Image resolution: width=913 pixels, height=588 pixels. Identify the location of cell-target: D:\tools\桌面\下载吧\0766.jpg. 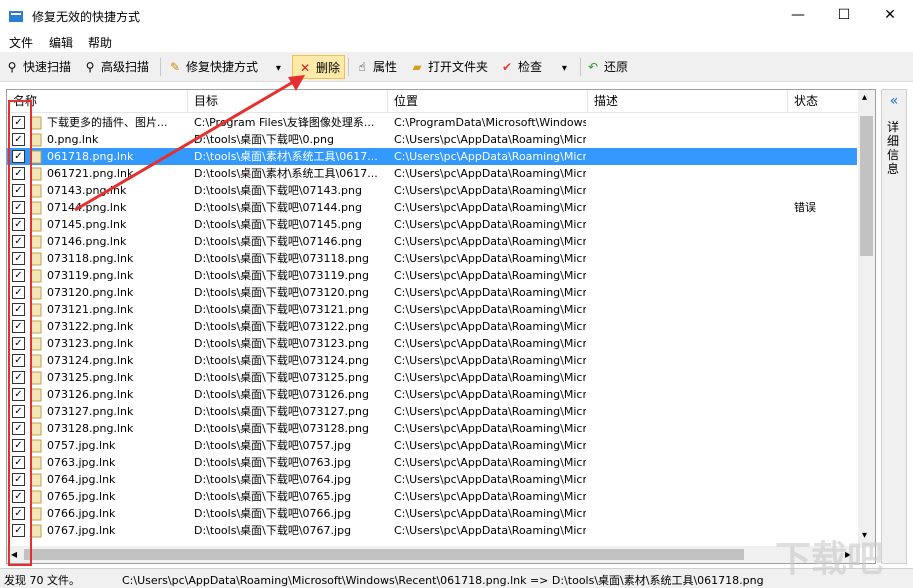
(273, 513).